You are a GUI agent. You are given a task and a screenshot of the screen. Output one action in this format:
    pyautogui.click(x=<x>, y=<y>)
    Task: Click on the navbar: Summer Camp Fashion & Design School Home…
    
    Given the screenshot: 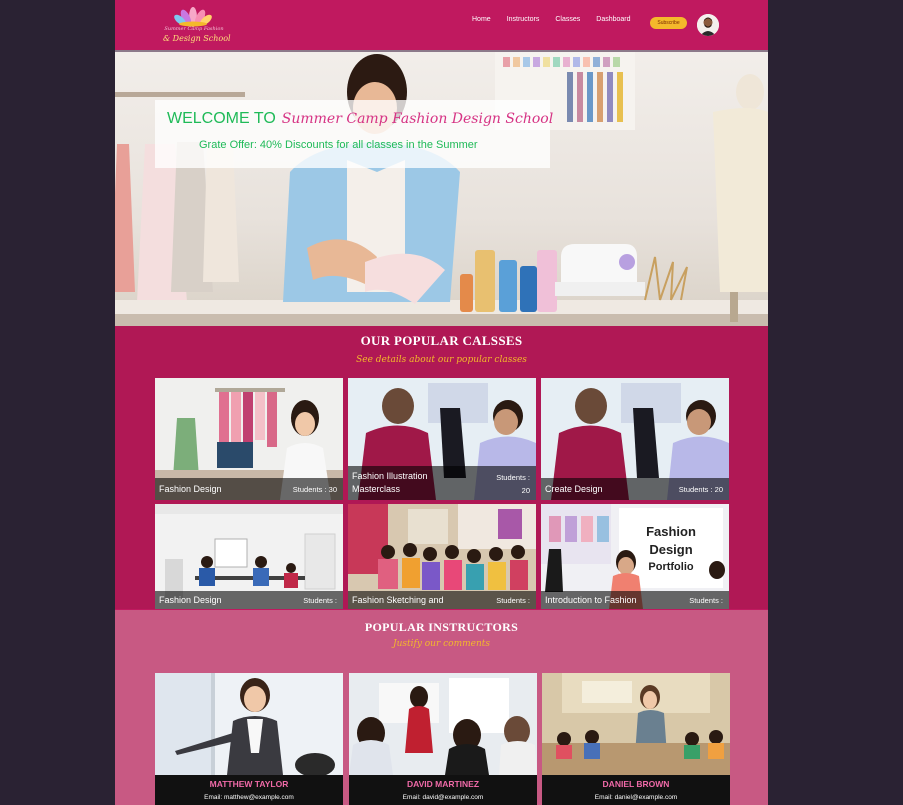 What is the action you would take?
    pyautogui.click(x=441, y=26)
    